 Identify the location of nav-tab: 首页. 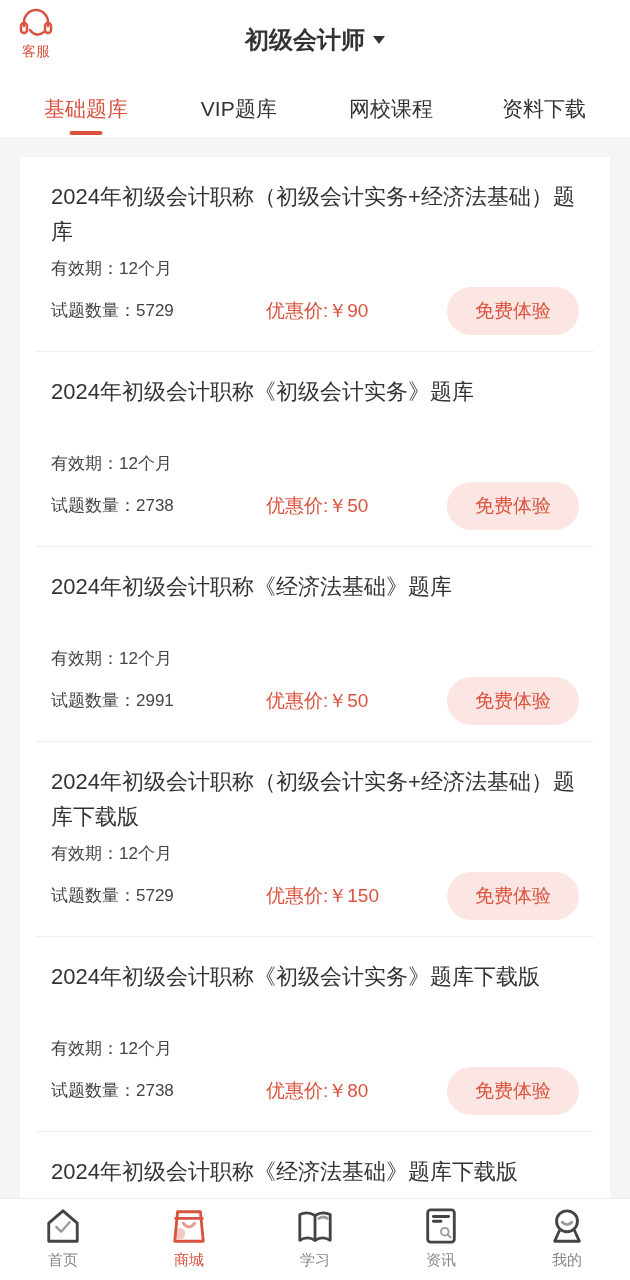
(63, 1239).